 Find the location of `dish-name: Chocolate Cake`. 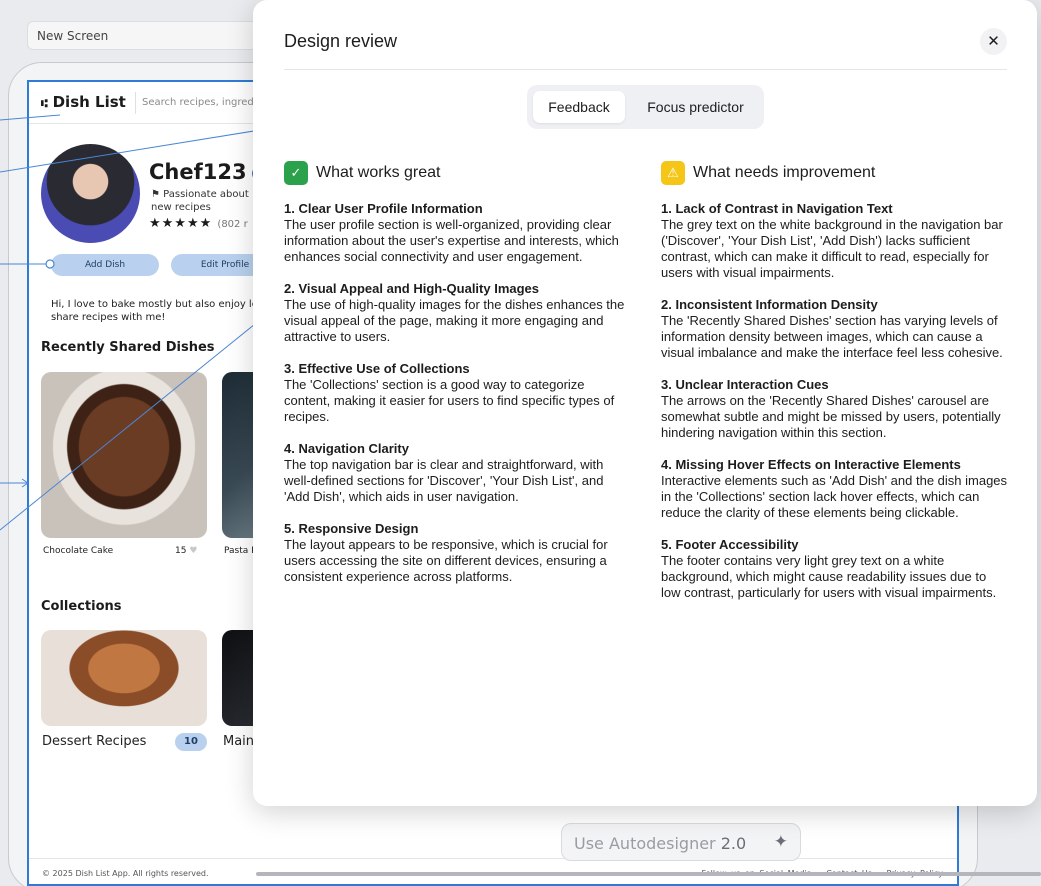

dish-name: Chocolate Cake is located at coordinates (78, 551).